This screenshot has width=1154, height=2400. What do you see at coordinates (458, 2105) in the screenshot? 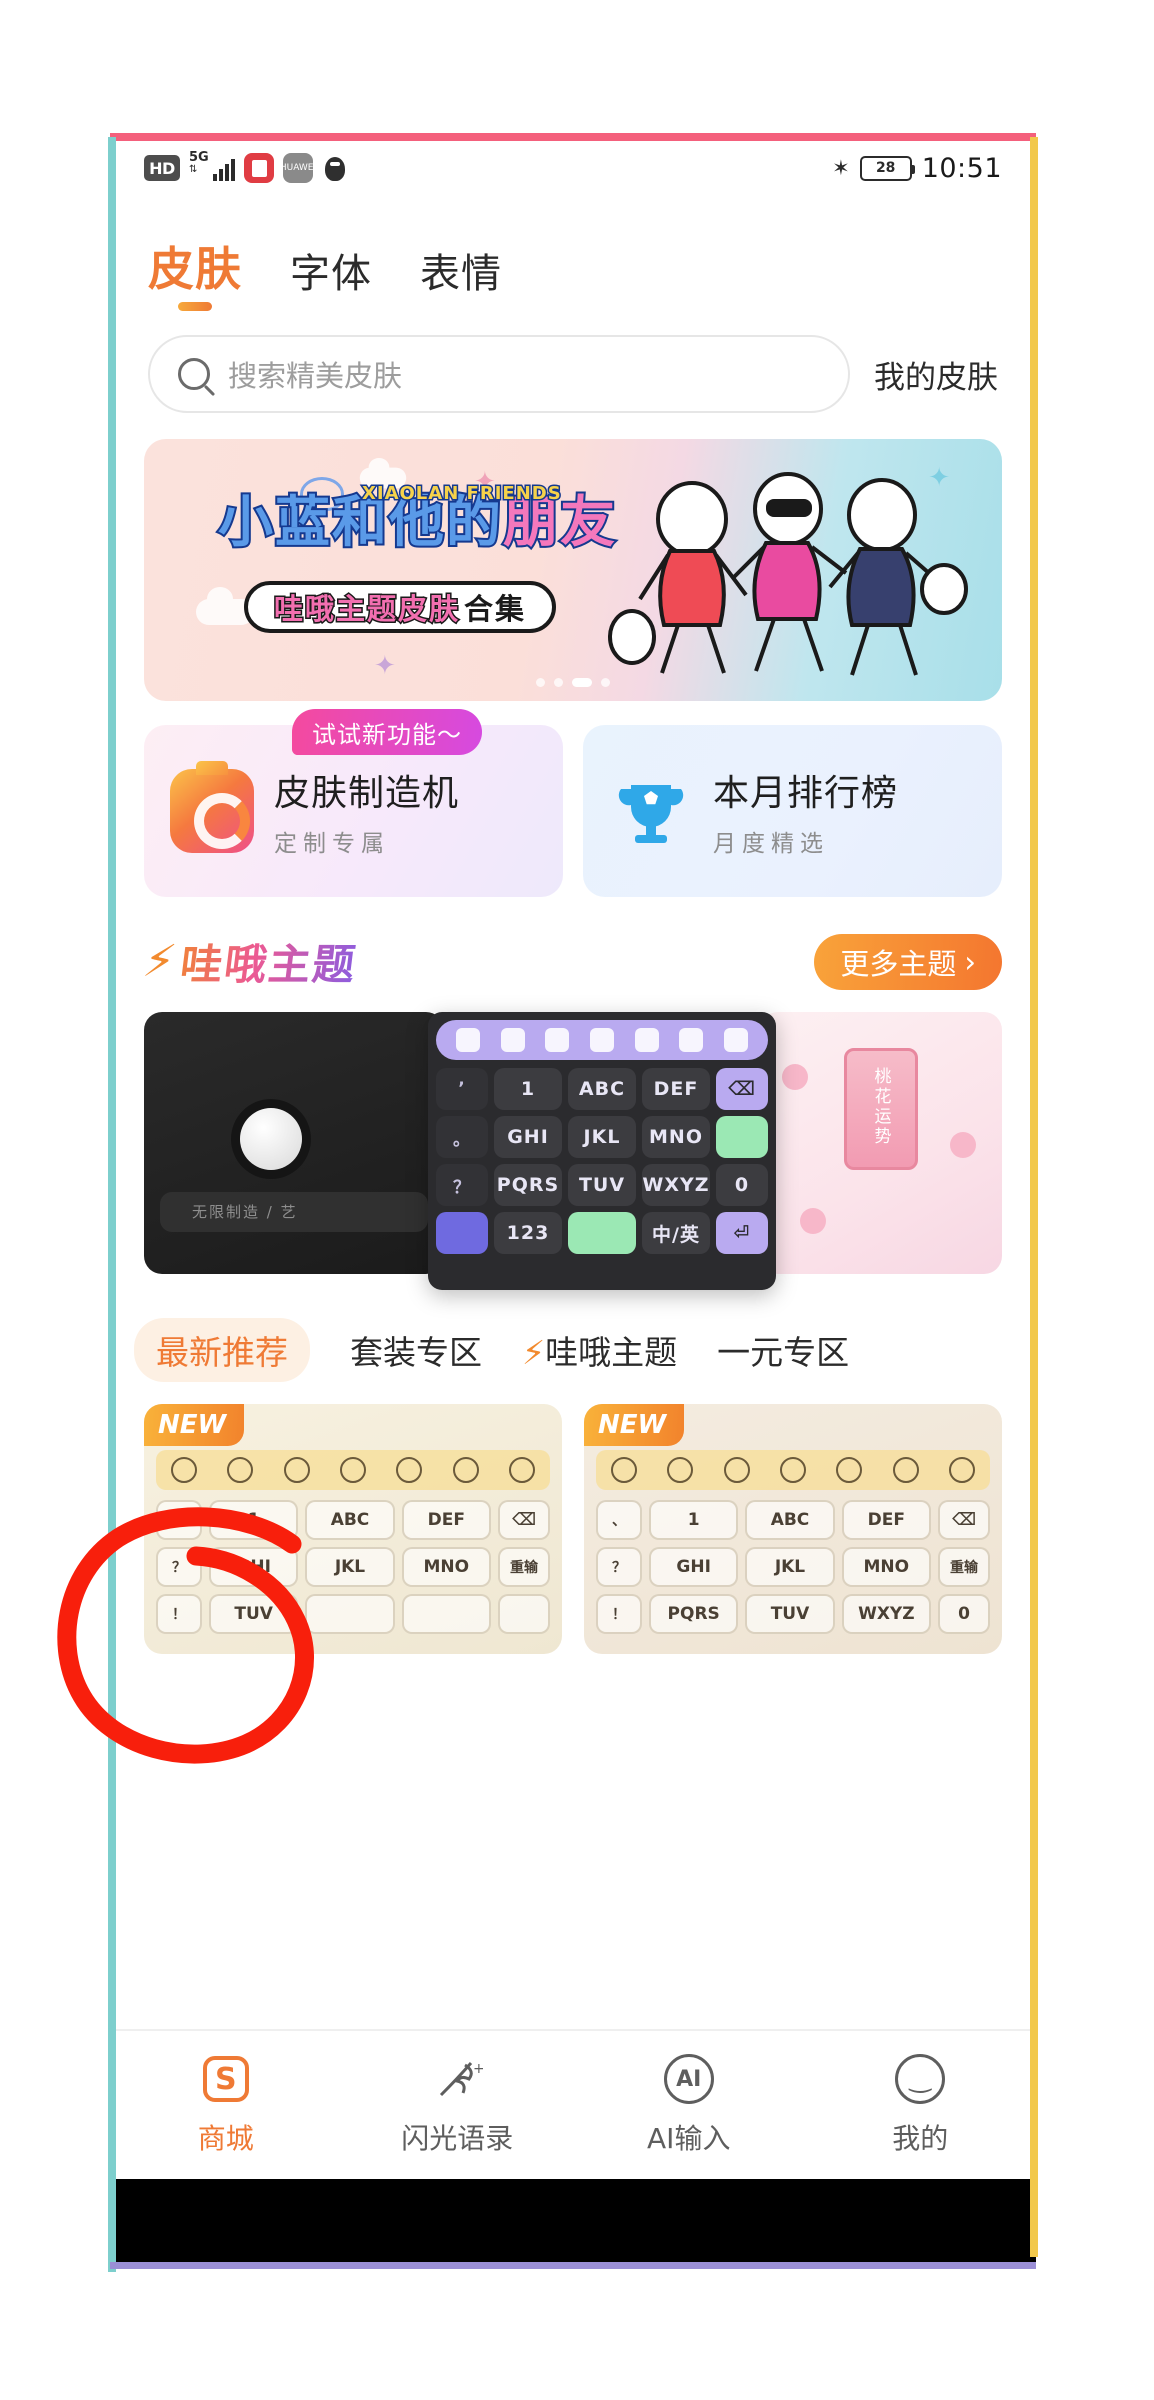
I see `nav-item-quotes: + 闪光语录` at bounding box center [458, 2105].